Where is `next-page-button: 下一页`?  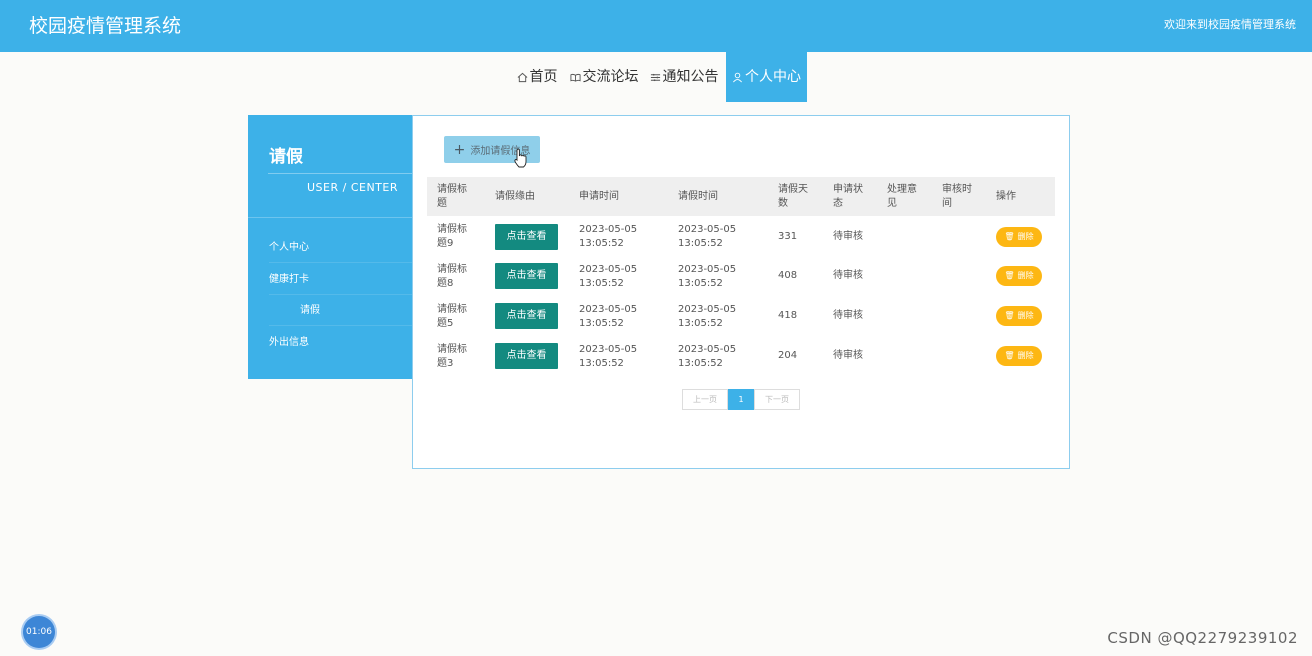 next-page-button: 下一页 is located at coordinates (777, 399).